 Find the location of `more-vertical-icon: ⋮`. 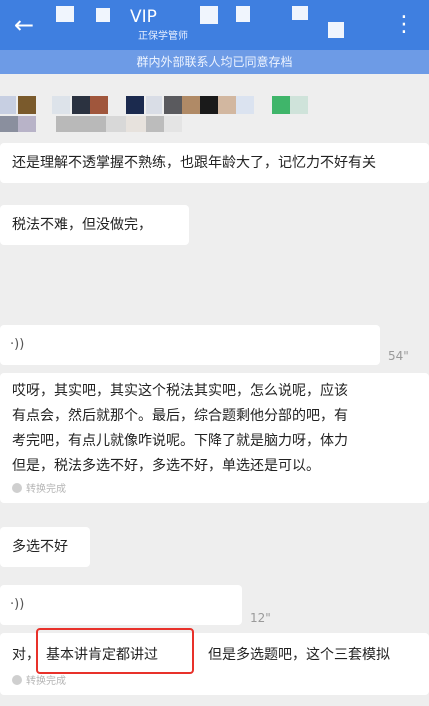

more-vertical-icon: ⋮ is located at coordinates (404, 24).